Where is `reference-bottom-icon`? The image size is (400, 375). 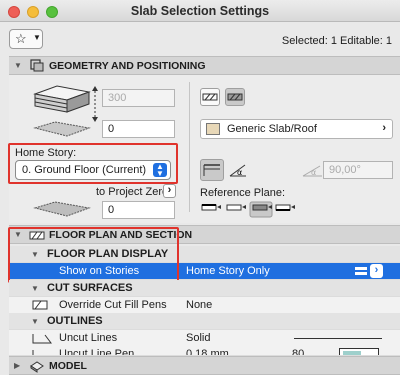 reference-bottom-icon is located at coordinates (285, 207).